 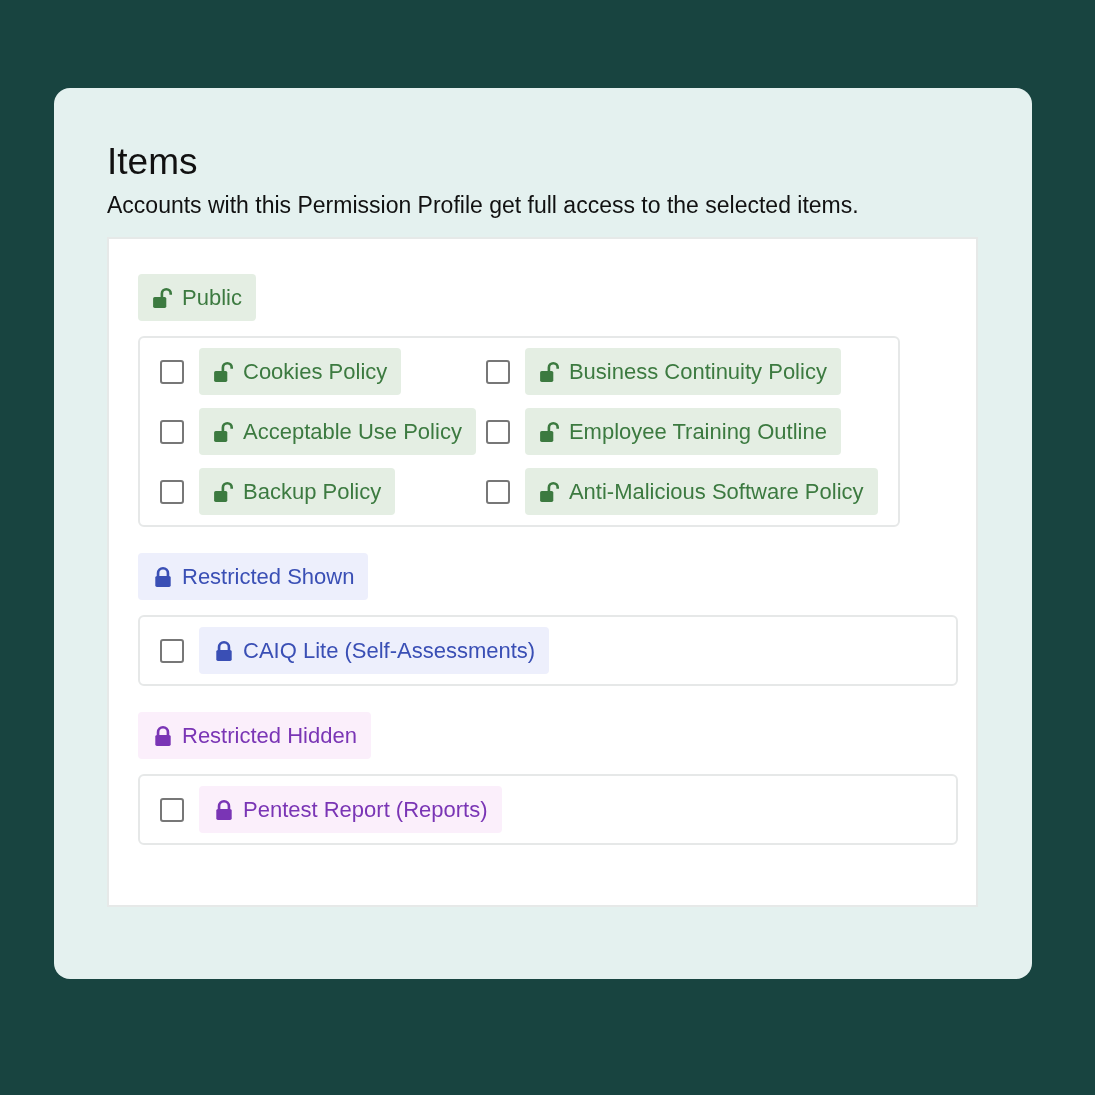 What do you see at coordinates (350, 809) in the screenshot?
I see `item-tag: Pentest Report (Reports)` at bounding box center [350, 809].